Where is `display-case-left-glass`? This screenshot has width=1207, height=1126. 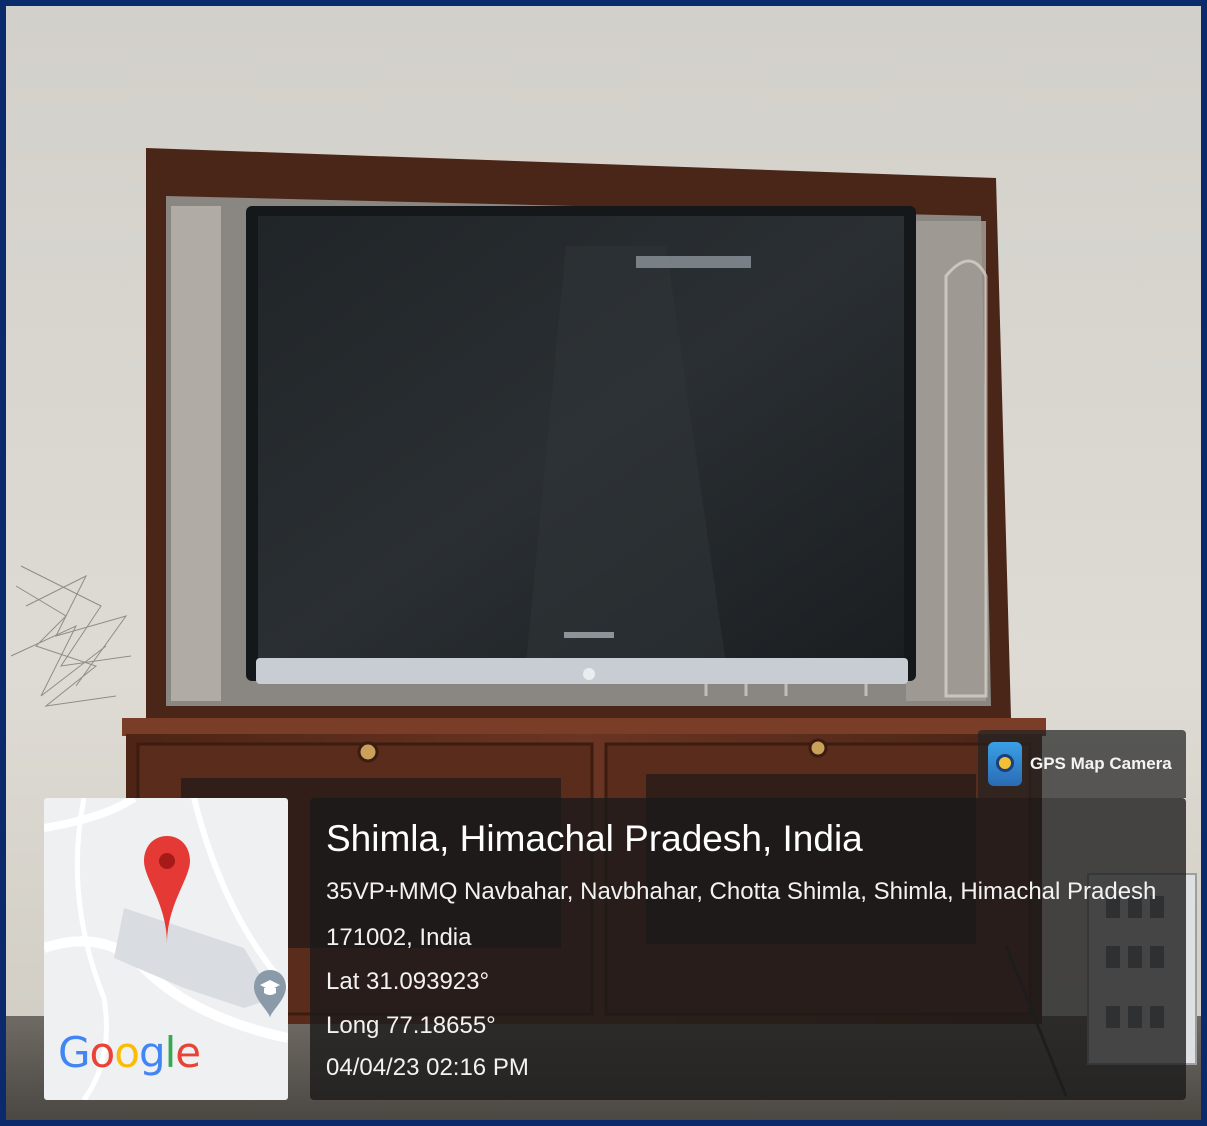
display-case-left-glass is located at coordinates (196, 453).